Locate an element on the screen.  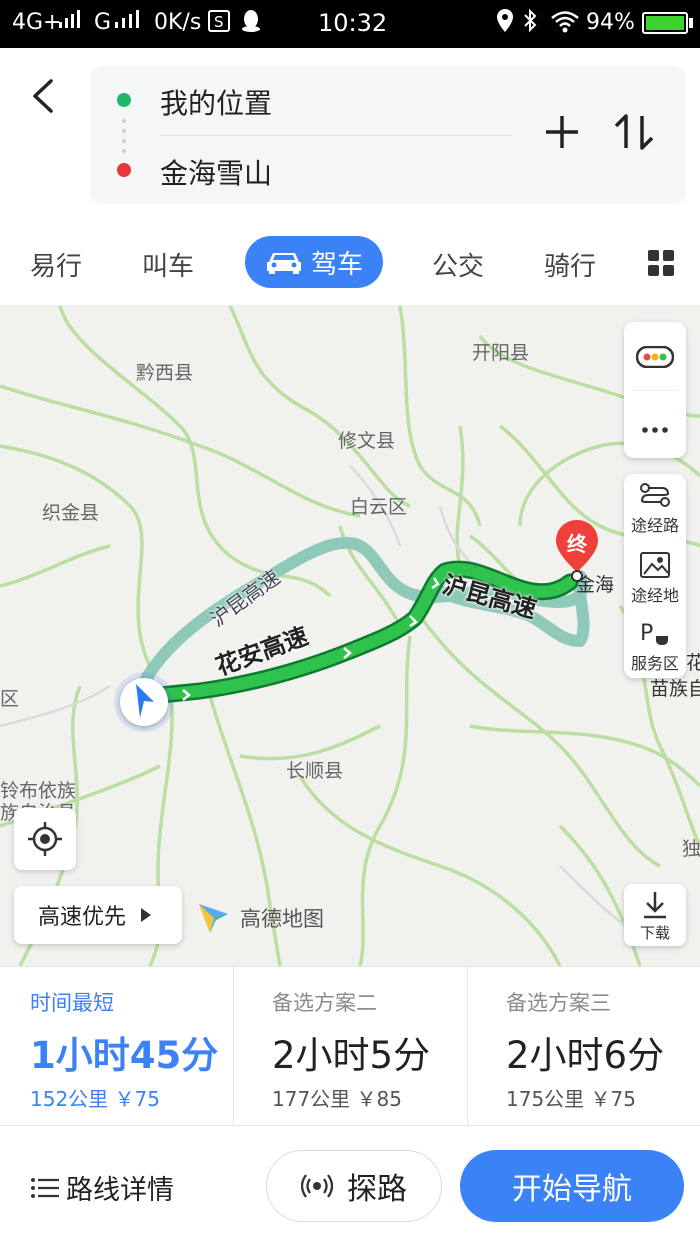
app-s-icon: S is located at coordinates (219, 24).